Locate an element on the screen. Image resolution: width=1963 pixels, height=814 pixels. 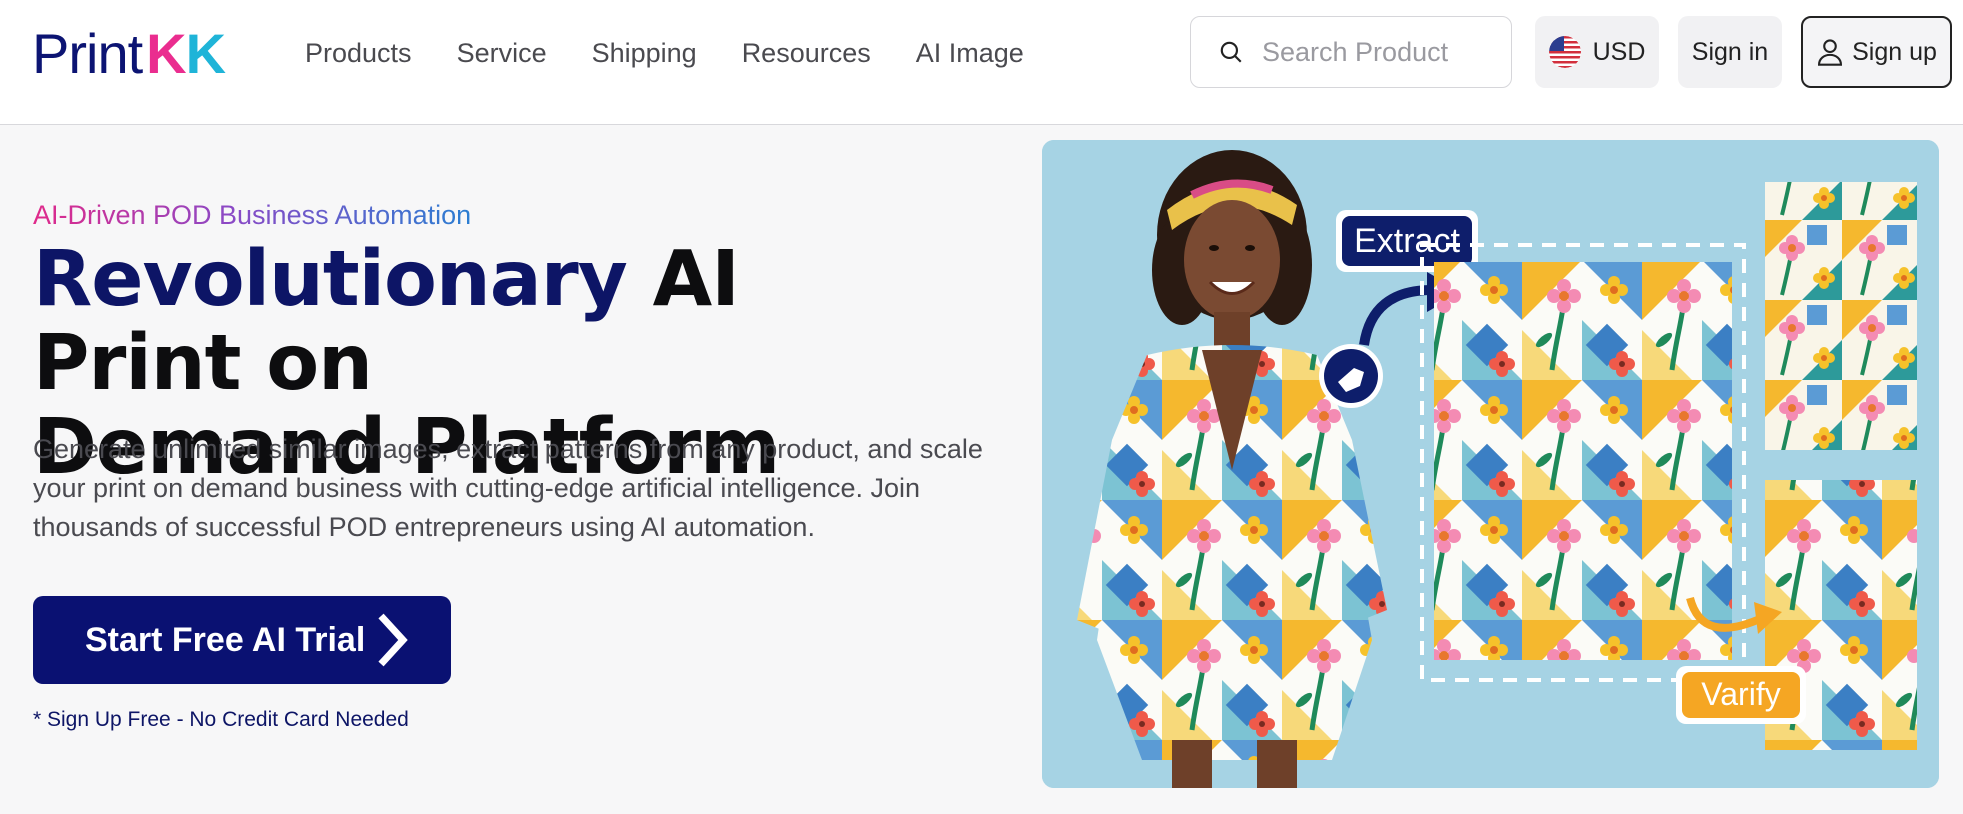
sign-in-button: Sign in is located at coordinates (1730, 52).